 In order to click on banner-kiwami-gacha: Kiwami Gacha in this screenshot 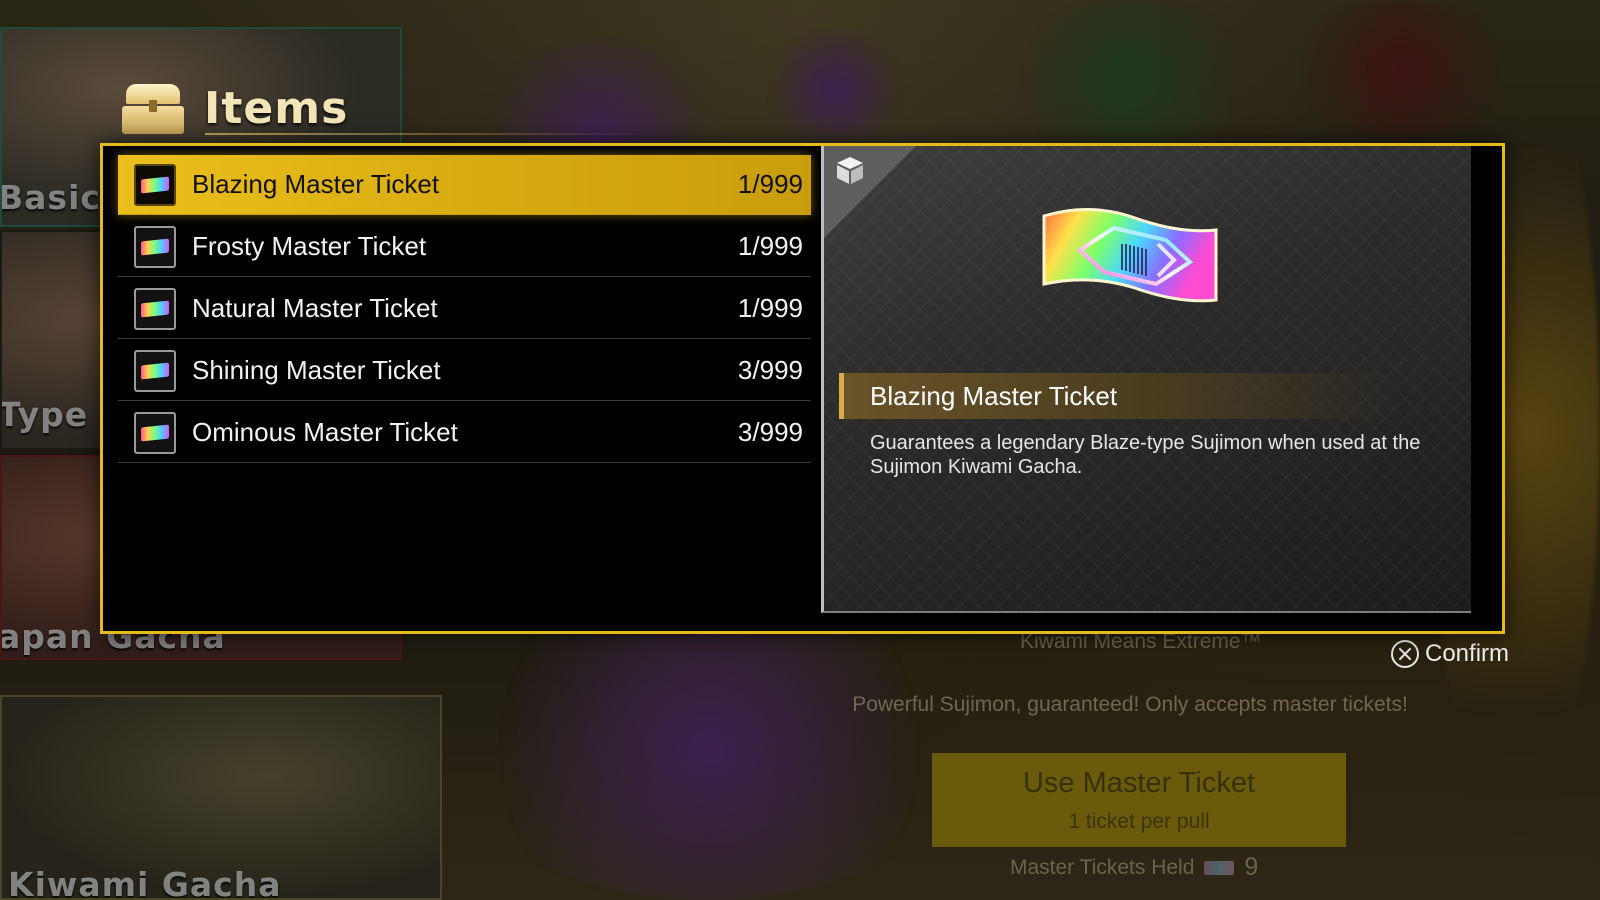, I will do `click(221, 797)`.